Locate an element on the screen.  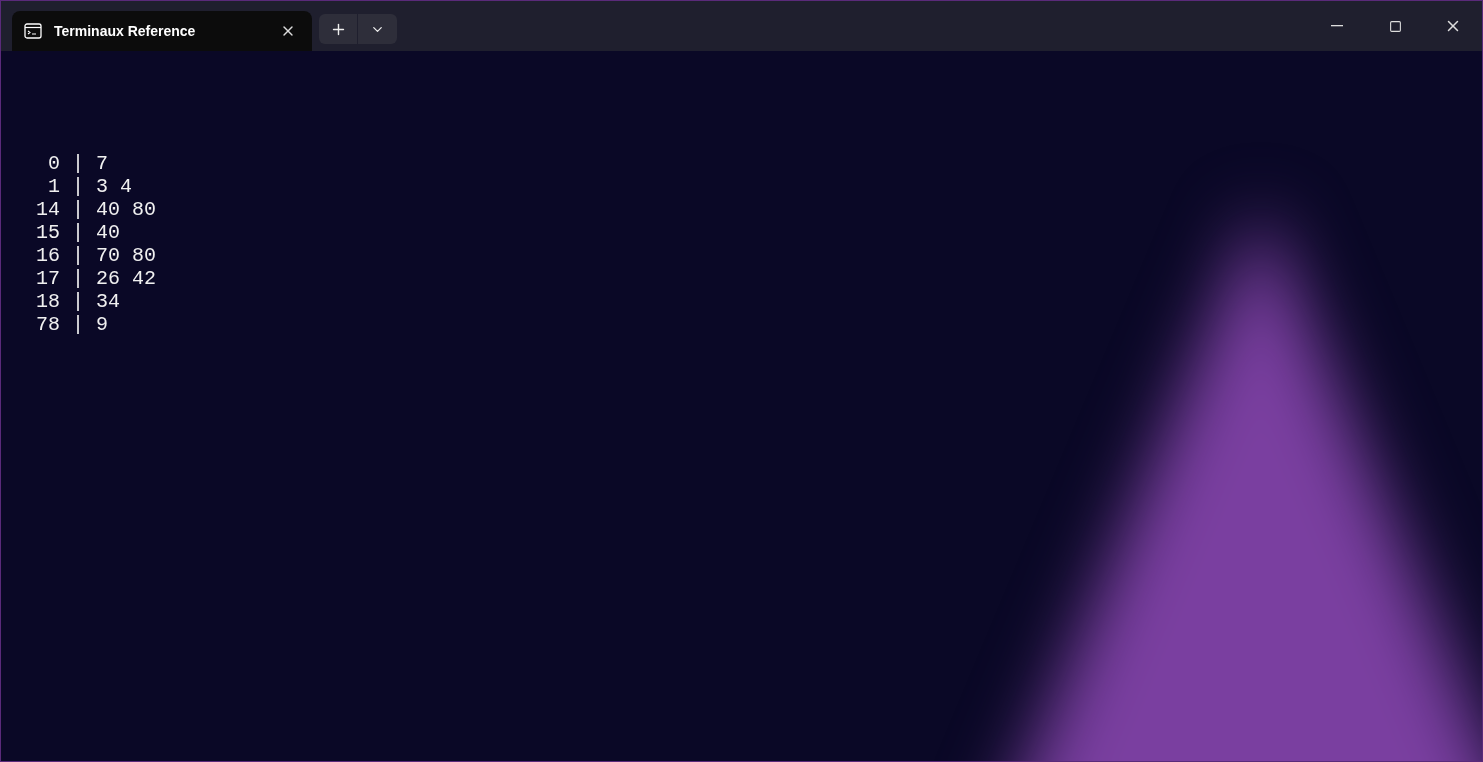
terminal-line: 16 | 70 80 is located at coordinates (96, 255).